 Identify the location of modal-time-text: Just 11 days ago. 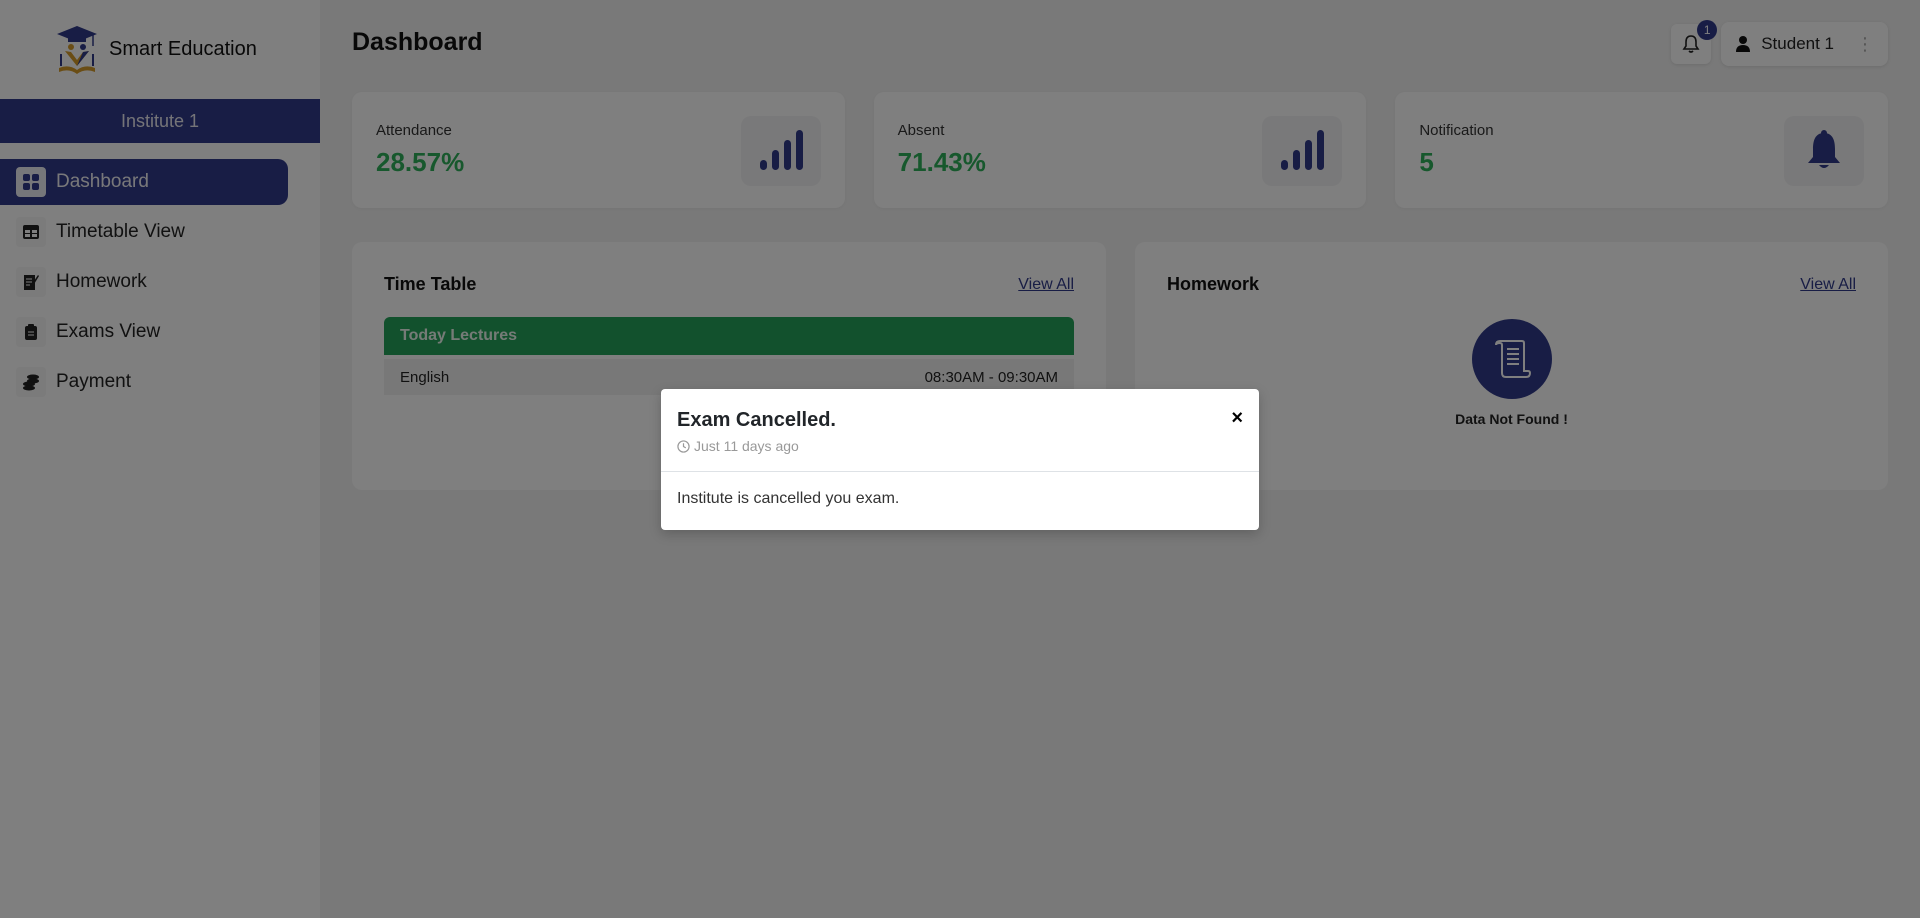
(746, 446).